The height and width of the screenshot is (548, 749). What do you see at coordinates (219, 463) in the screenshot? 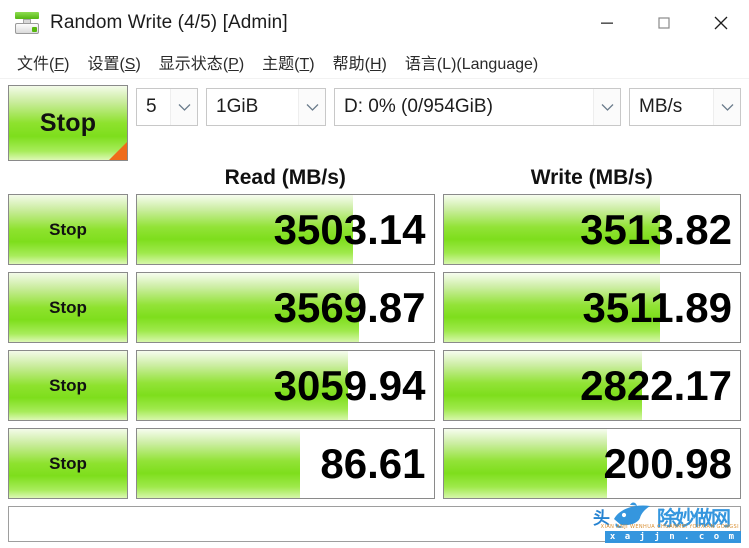
I see `read-score-bar` at bounding box center [219, 463].